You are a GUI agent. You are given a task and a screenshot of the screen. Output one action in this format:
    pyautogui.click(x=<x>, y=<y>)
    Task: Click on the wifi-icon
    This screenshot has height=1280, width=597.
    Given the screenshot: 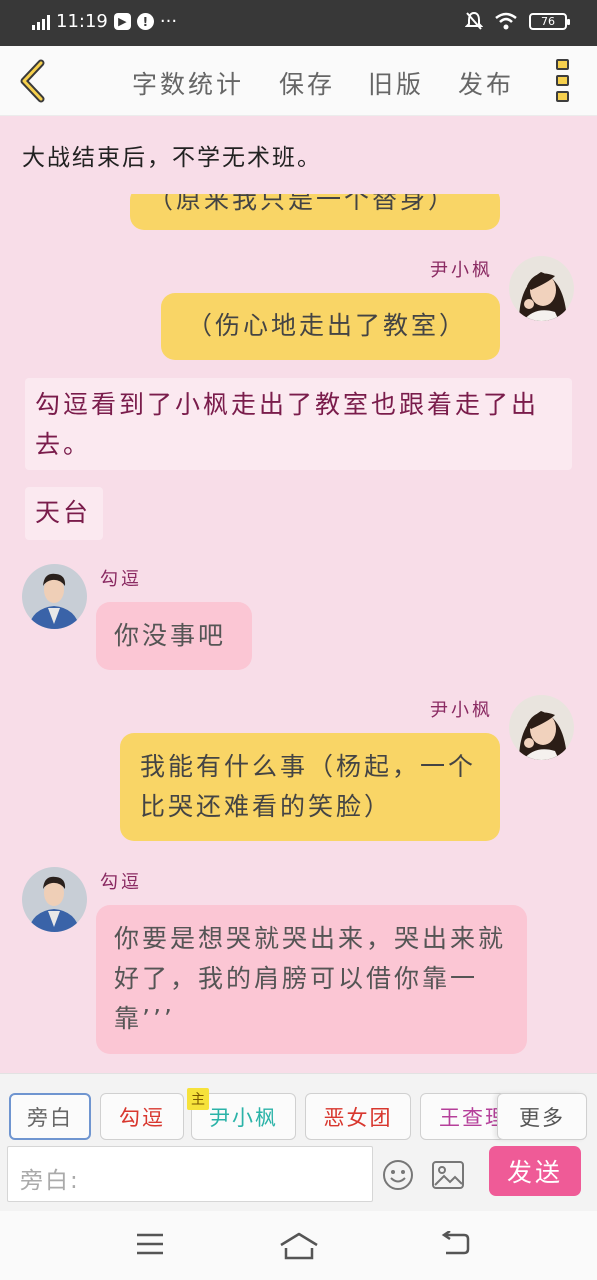 What is the action you would take?
    pyautogui.click(x=506, y=21)
    